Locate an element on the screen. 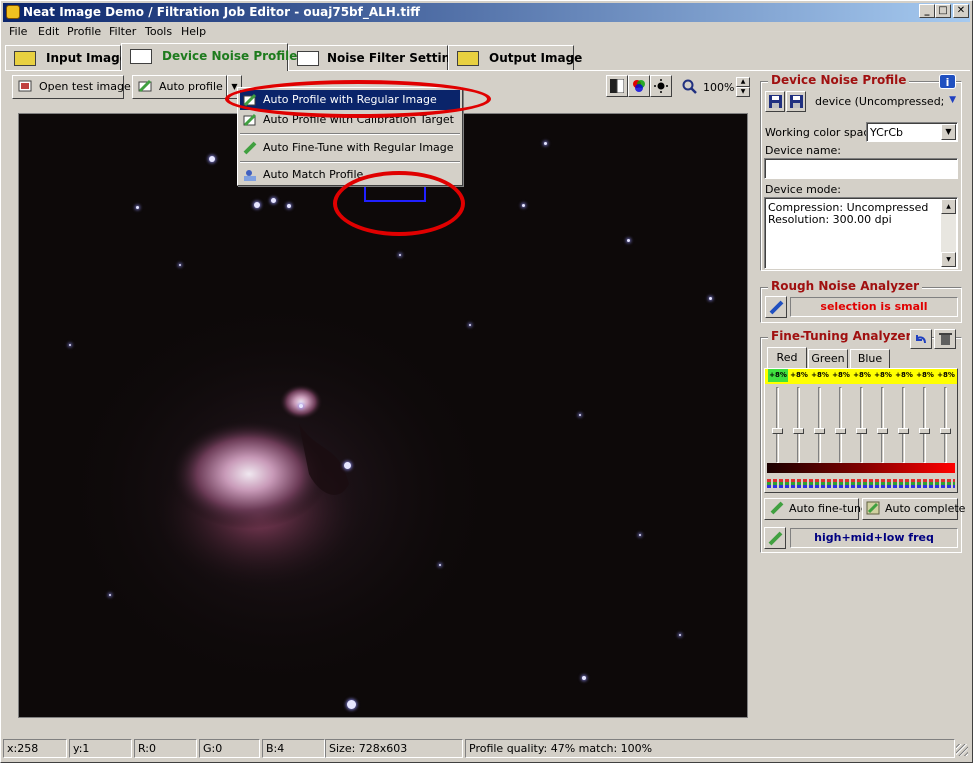 This screenshot has height=763, width=973. zoom-down-button: ▼ is located at coordinates (743, 92).